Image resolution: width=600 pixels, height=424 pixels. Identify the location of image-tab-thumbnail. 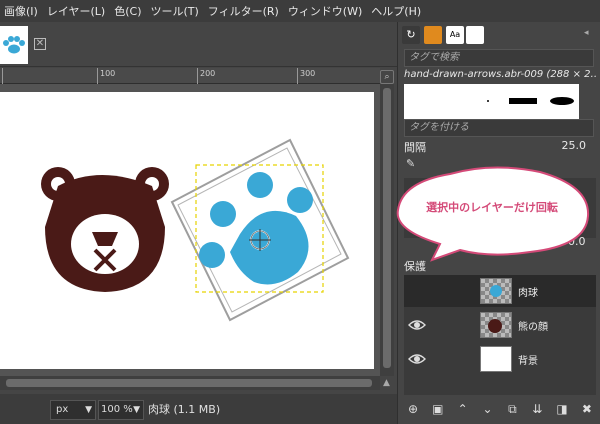
(14, 45).